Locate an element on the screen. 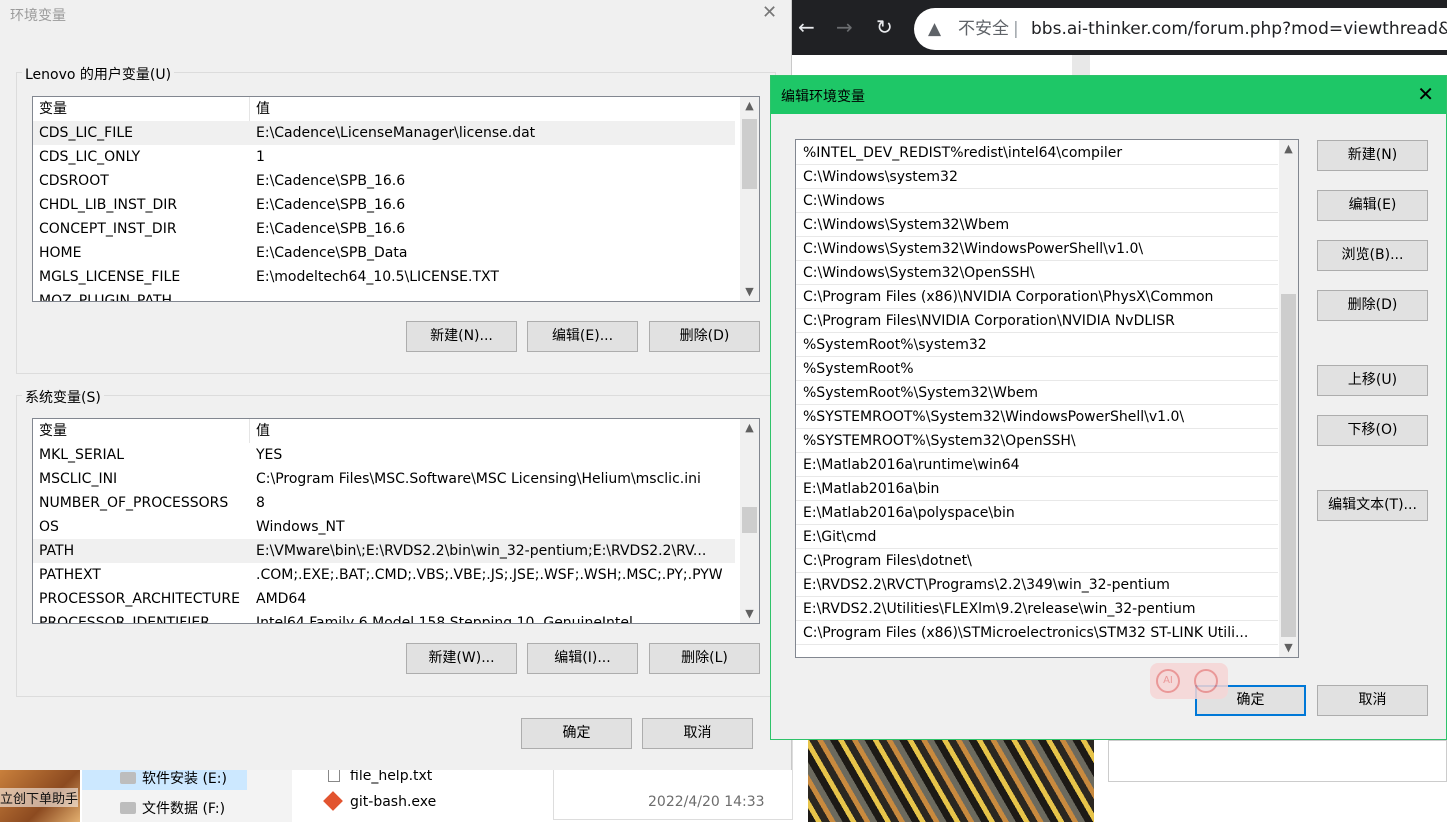 Image resolution: width=1447 pixels, height=822 pixels. system-delete-button: 删除(L) is located at coordinates (704, 658).